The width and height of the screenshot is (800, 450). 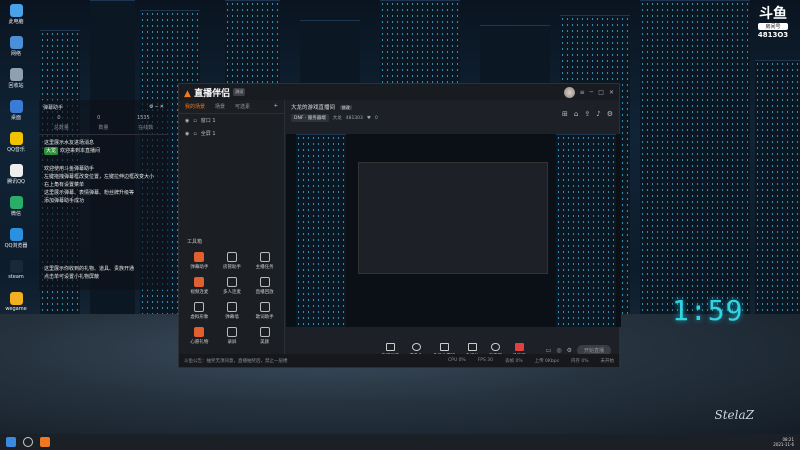 I want to click on maximize-icon: □, so click(x=601, y=92).